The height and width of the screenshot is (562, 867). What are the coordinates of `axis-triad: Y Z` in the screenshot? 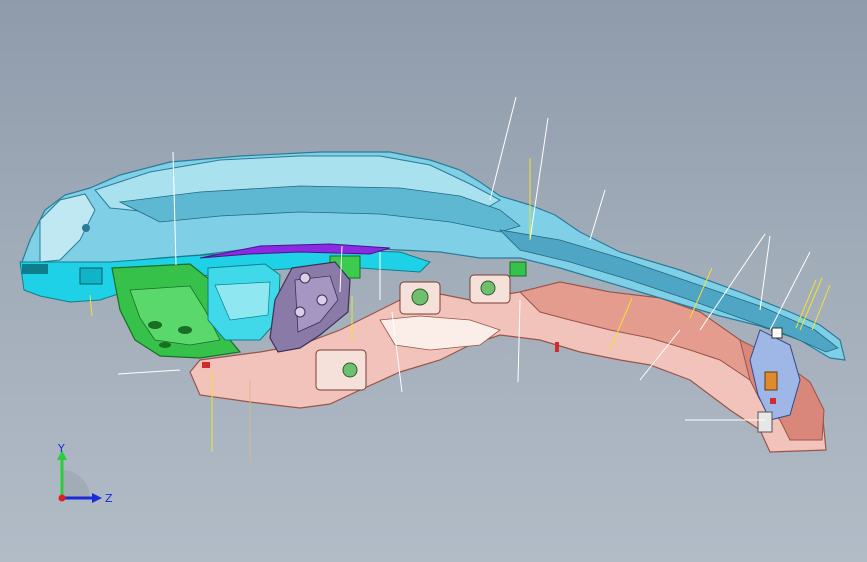 It's located at (85, 473).